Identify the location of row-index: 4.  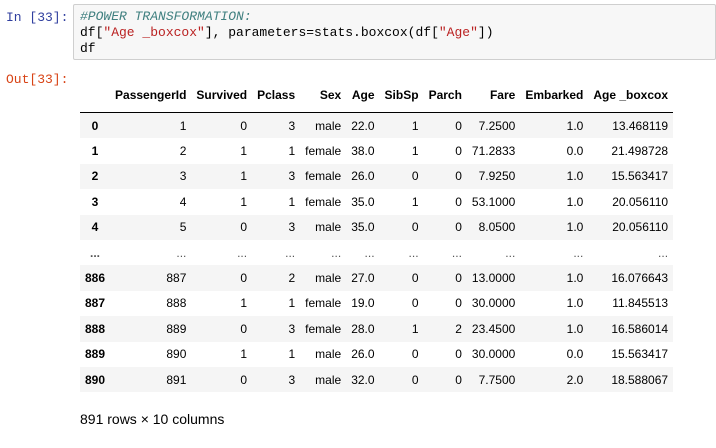
(95, 227).